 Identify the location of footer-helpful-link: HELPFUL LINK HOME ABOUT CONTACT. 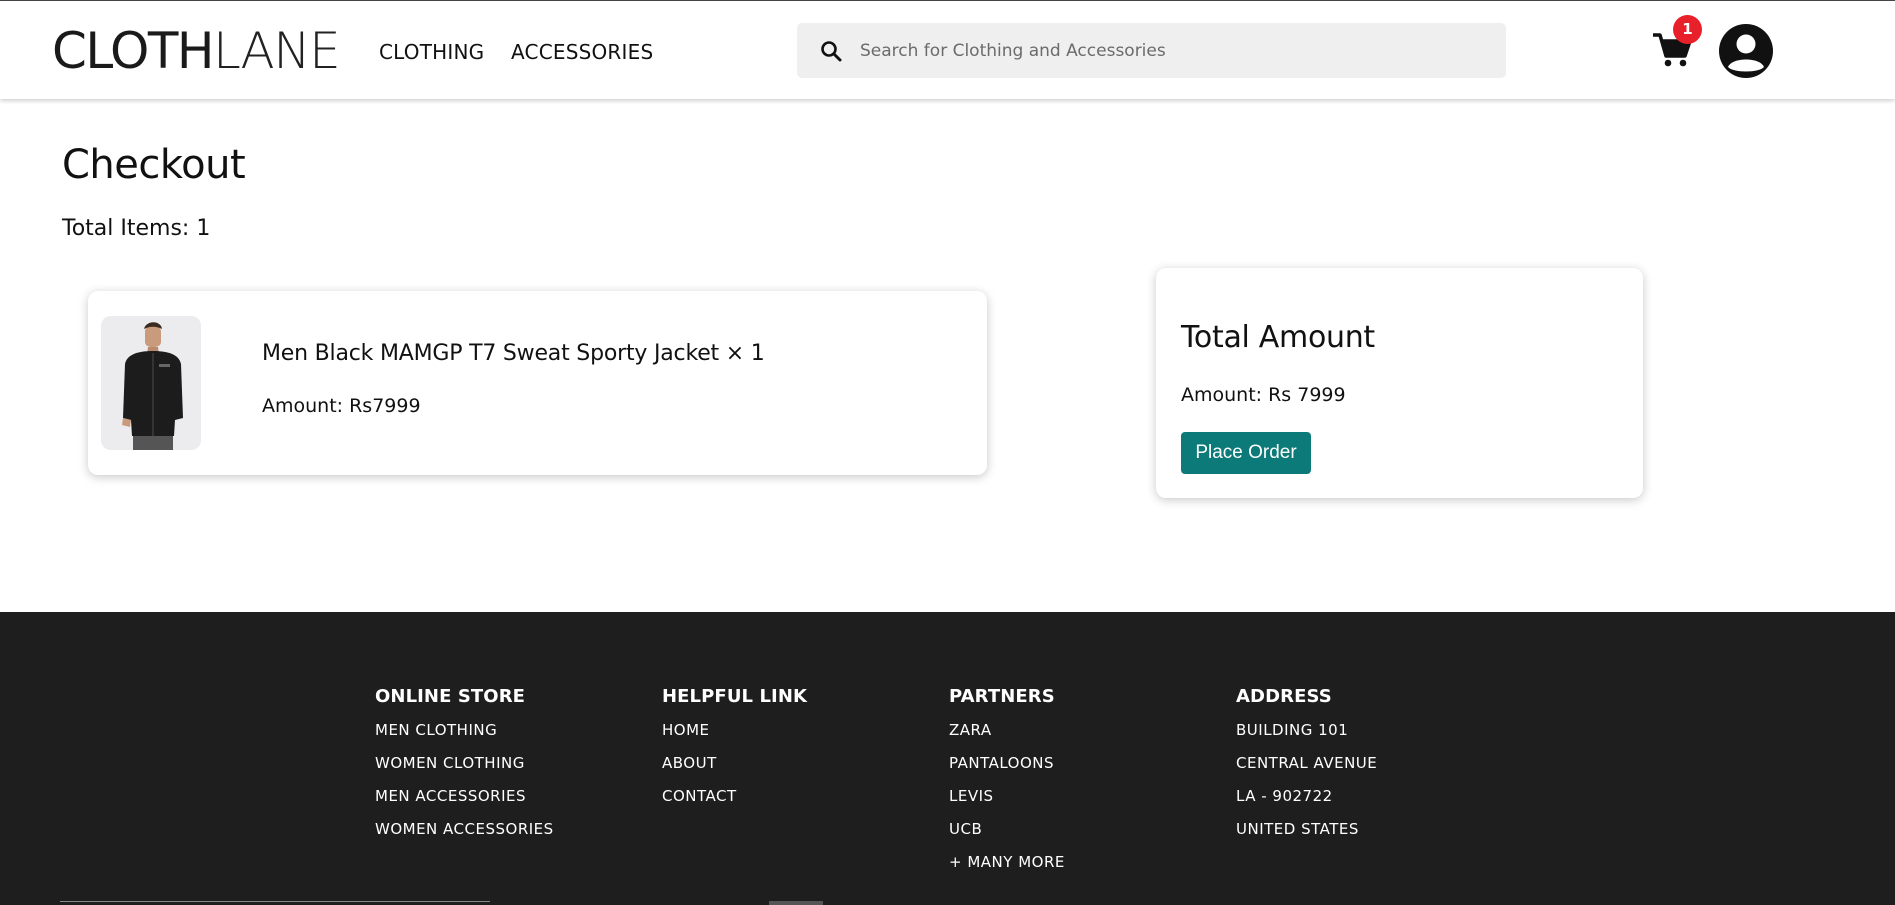
(734, 753).